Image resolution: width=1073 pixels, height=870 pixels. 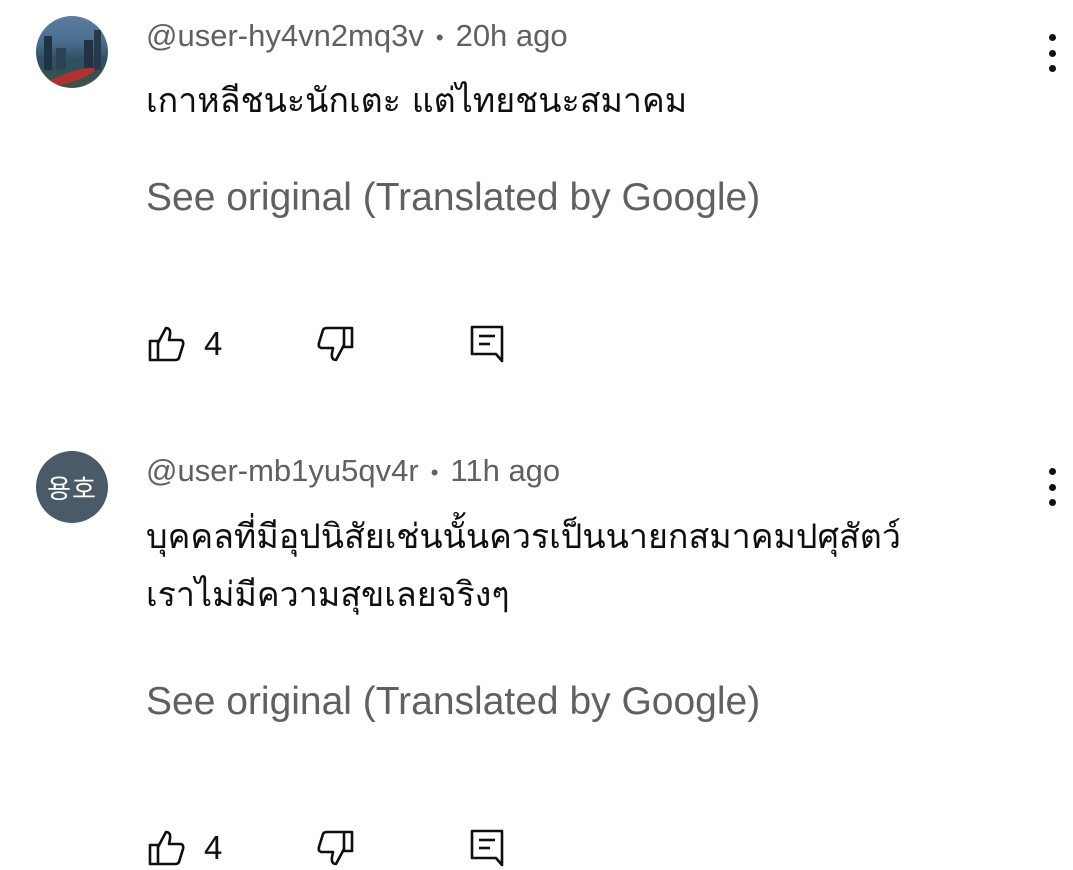 What do you see at coordinates (282, 470) in the screenshot?
I see `author-name: @user-mb1yu5qv4r` at bounding box center [282, 470].